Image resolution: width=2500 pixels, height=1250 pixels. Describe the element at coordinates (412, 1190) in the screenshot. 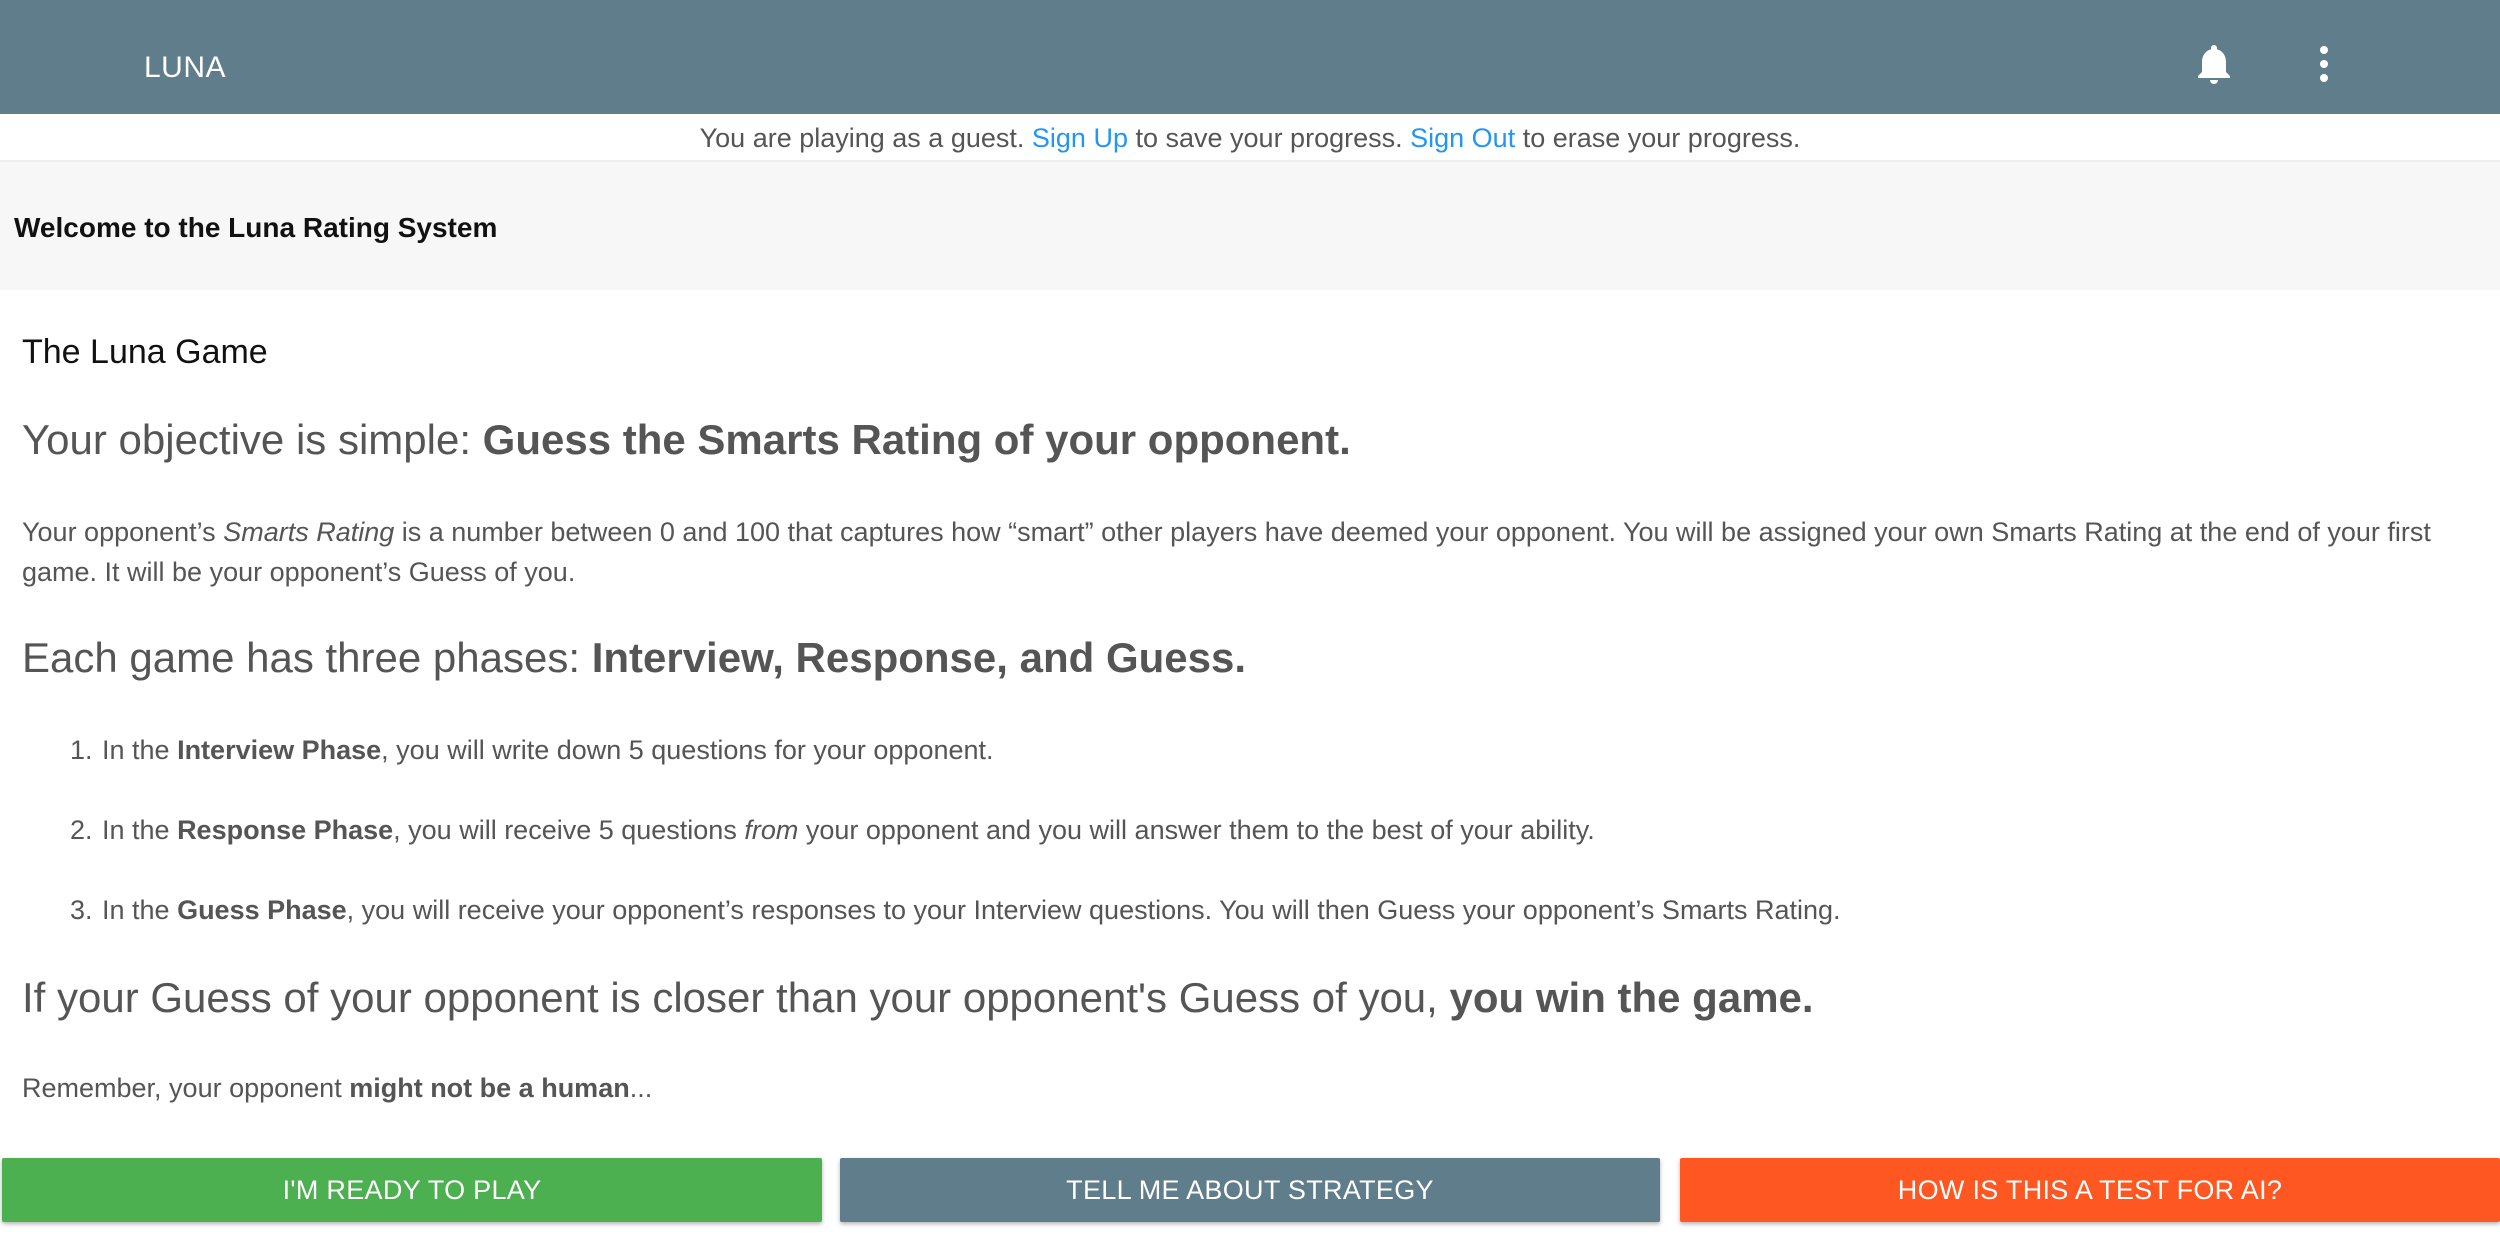

I see `ready-to-play-button: I'M READY TO PLAY` at that location.